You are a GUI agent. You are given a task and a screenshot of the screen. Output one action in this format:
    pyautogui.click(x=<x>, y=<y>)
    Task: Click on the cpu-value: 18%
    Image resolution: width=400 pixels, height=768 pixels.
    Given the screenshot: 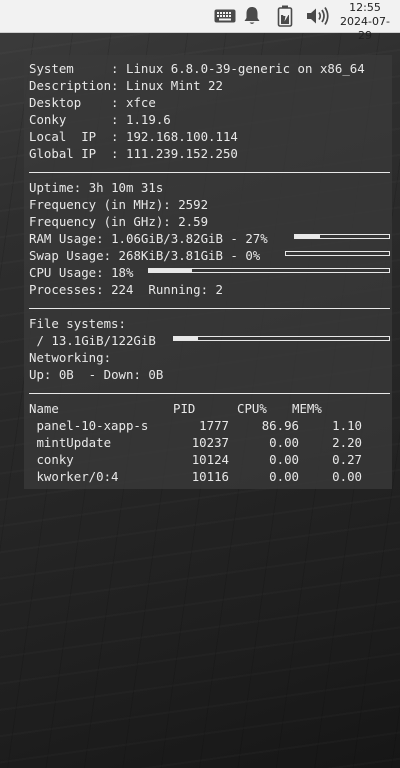 What is the action you would take?
    pyautogui.click(x=122, y=272)
    